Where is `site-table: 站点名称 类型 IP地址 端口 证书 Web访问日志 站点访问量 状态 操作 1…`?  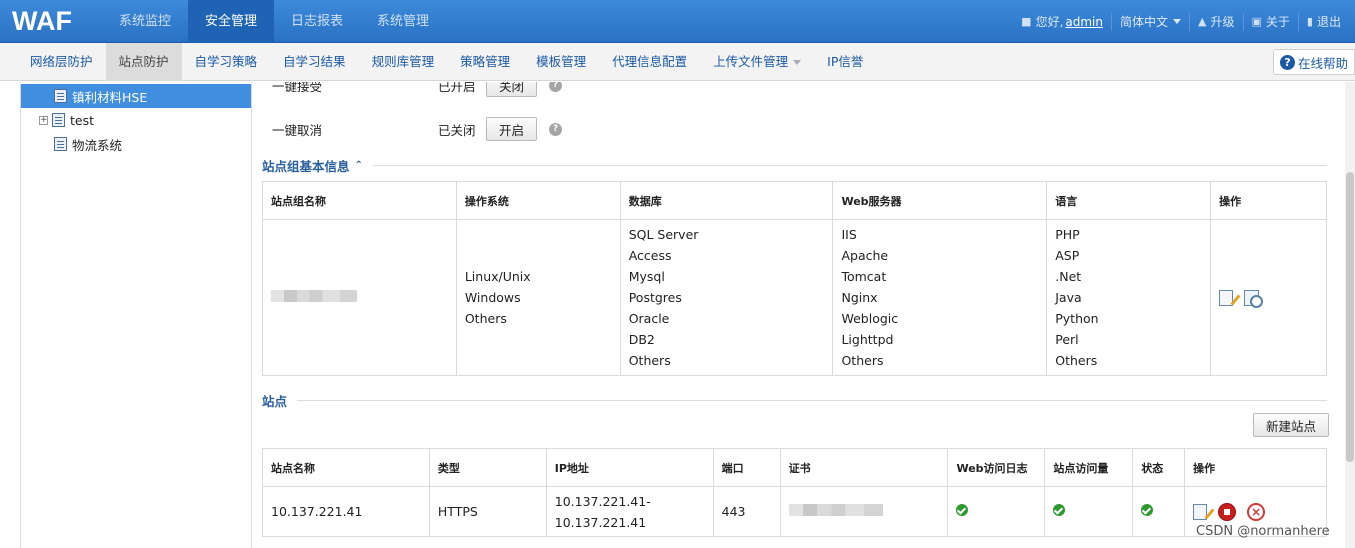
site-table: 站点名称 类型 IP地址 端口 证书 Web访问日志 站点访问量 状态 操作 1… is located at coordinates (794, 492).